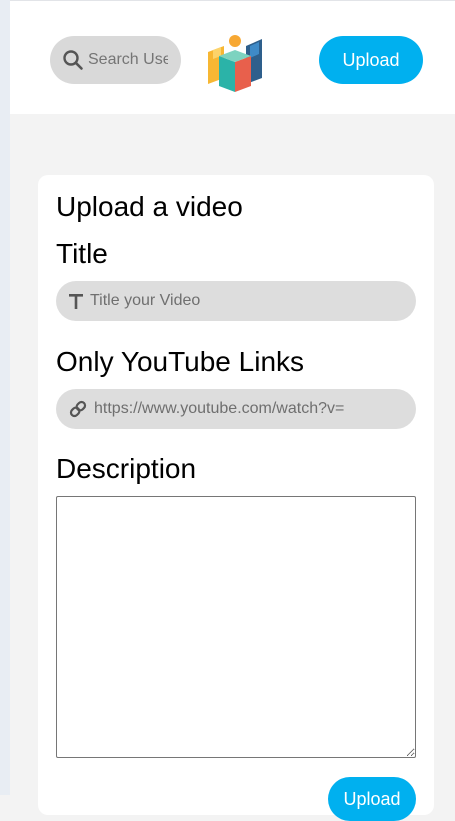 The height and width of the screenshot is (821, 455). Describe the element at coordinates (128, 60) in the screenshot. I see `search-input` at that location.